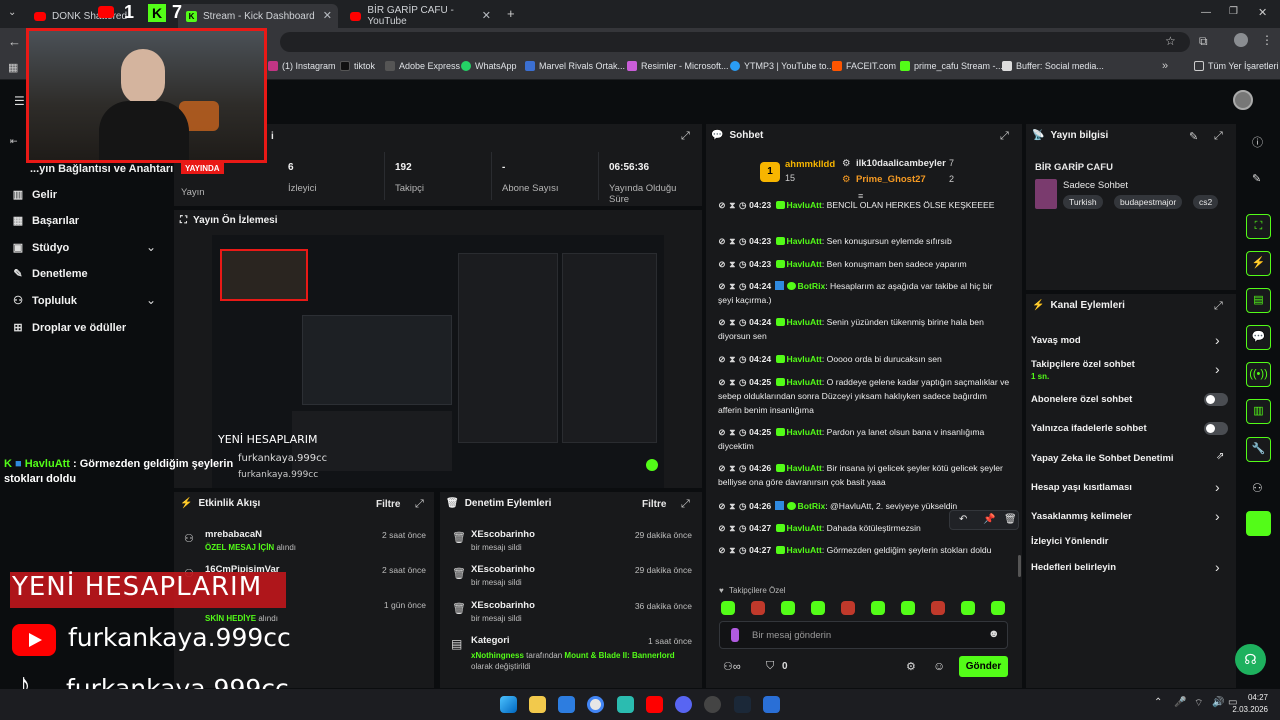  Describe the element at coordinates (1216, 399) in the screenshot. I see `subscribers-only-toggle` at that location.